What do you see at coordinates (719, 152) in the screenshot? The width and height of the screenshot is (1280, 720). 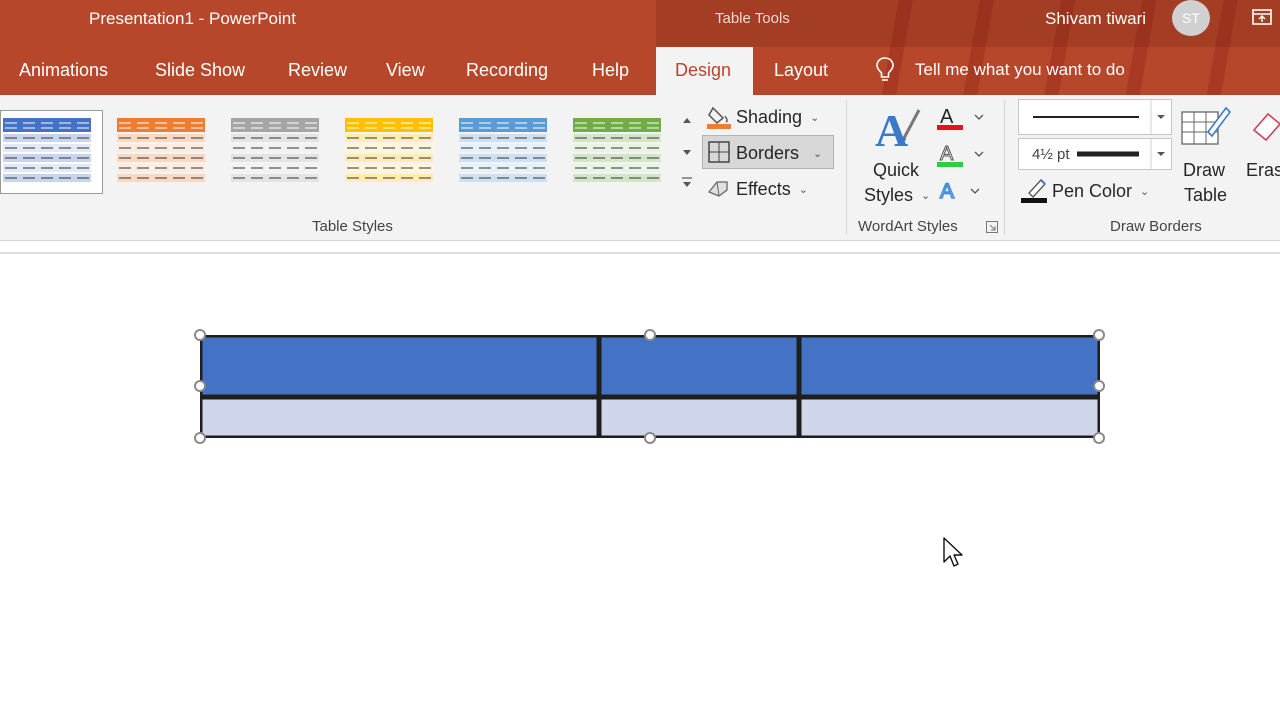 I see `borders-icon` at bounding box center [719, 152].